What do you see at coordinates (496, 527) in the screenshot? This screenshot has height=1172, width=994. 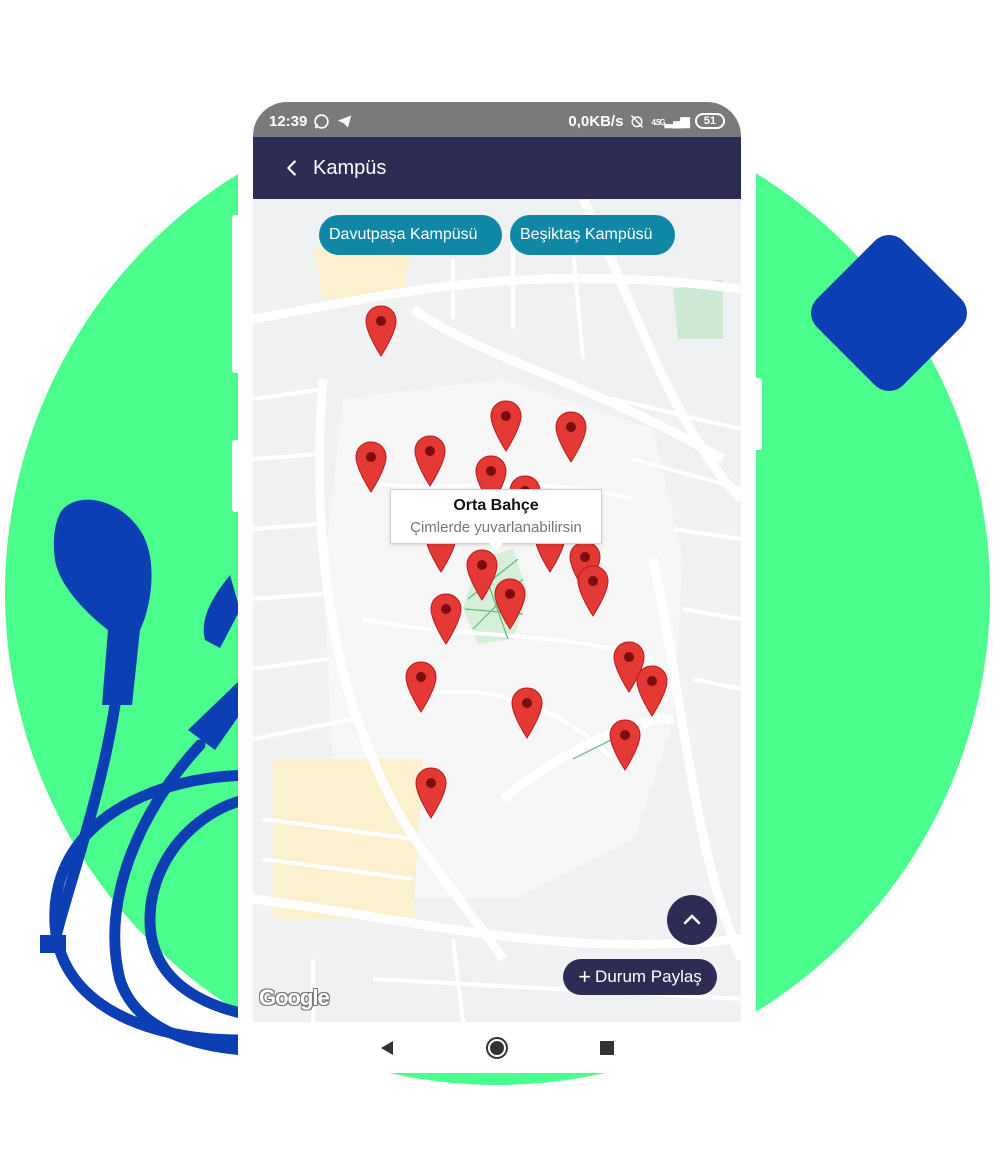 I see `info-window-subtitle: Çimlerde yuvarlanabilirsin` at bounding box center [496, 527].